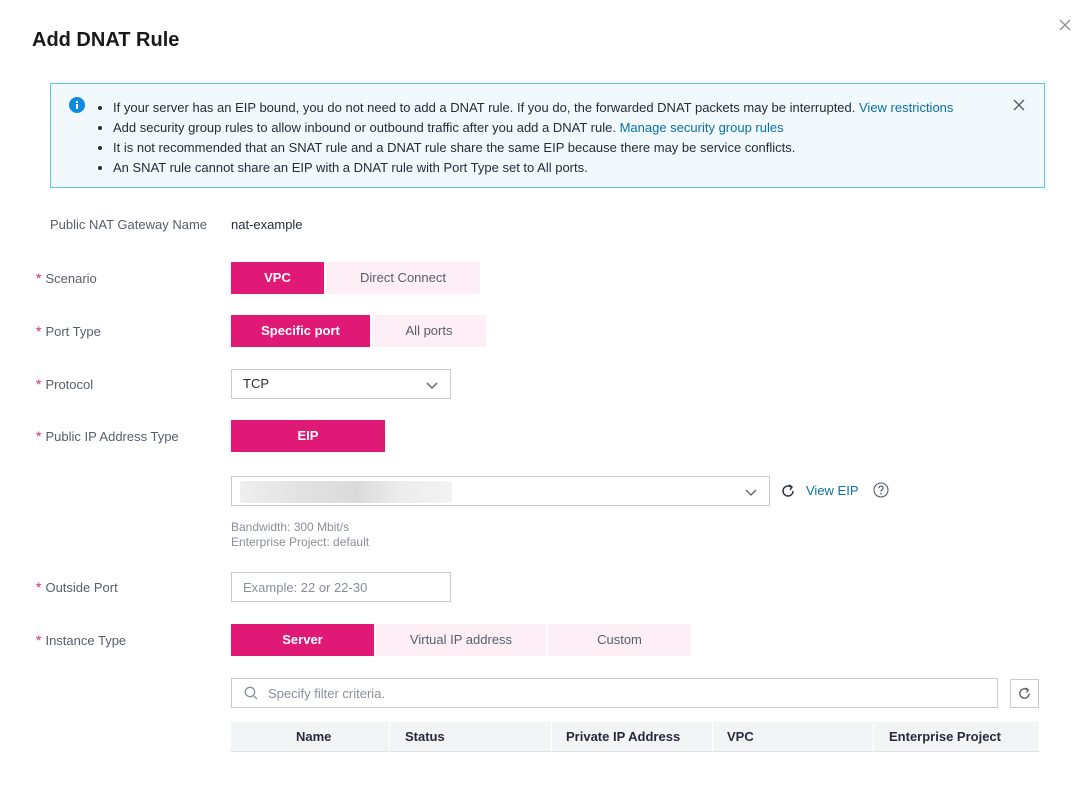 This screenshot has width=1080, height=806. I want to click on scenario-option-vpc: VPC, so click(277, 278).